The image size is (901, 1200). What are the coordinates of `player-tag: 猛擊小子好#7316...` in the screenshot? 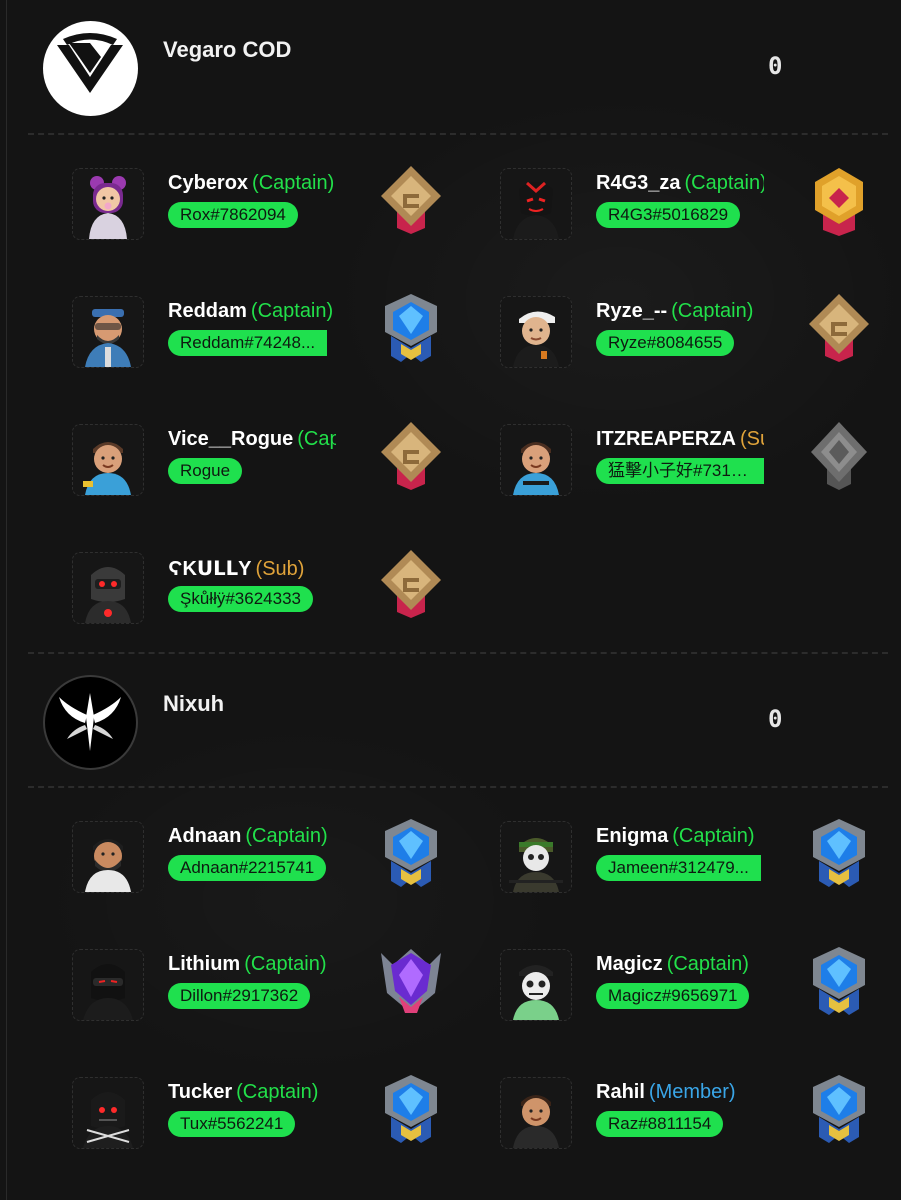 It's located at (680, 471).